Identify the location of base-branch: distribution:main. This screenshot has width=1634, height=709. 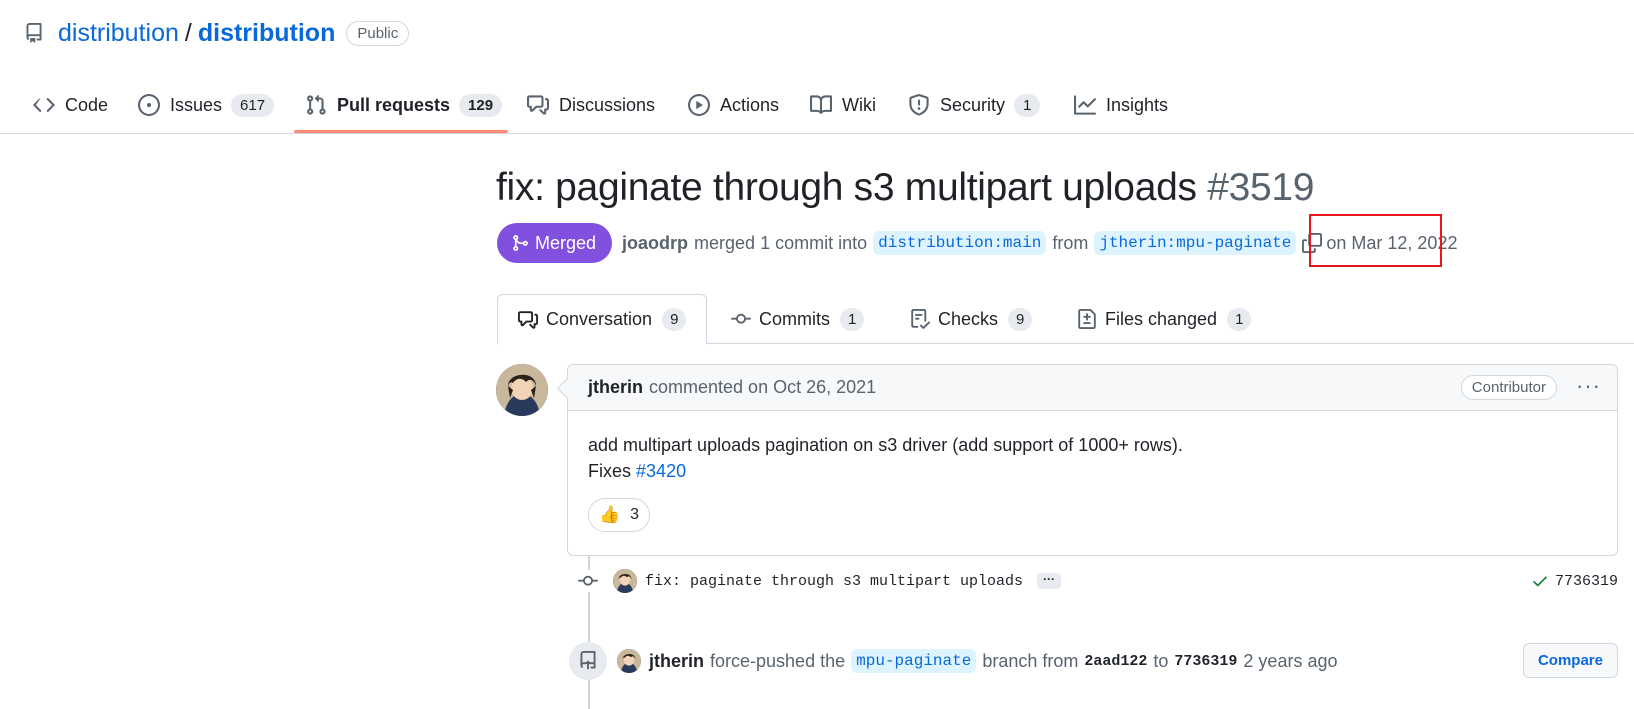
(960, 243).